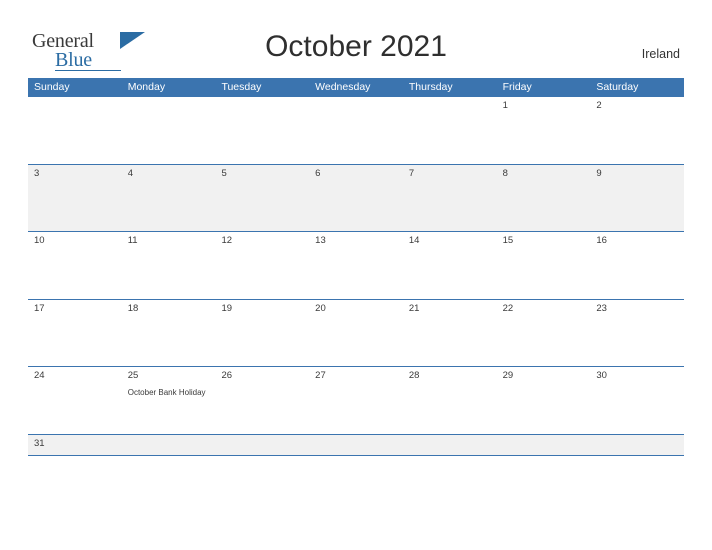 This screenshot has width=712, height=550. Describe the element at coordinates (133, 308) in the screenshot. I see `day-number: 18` at that location.